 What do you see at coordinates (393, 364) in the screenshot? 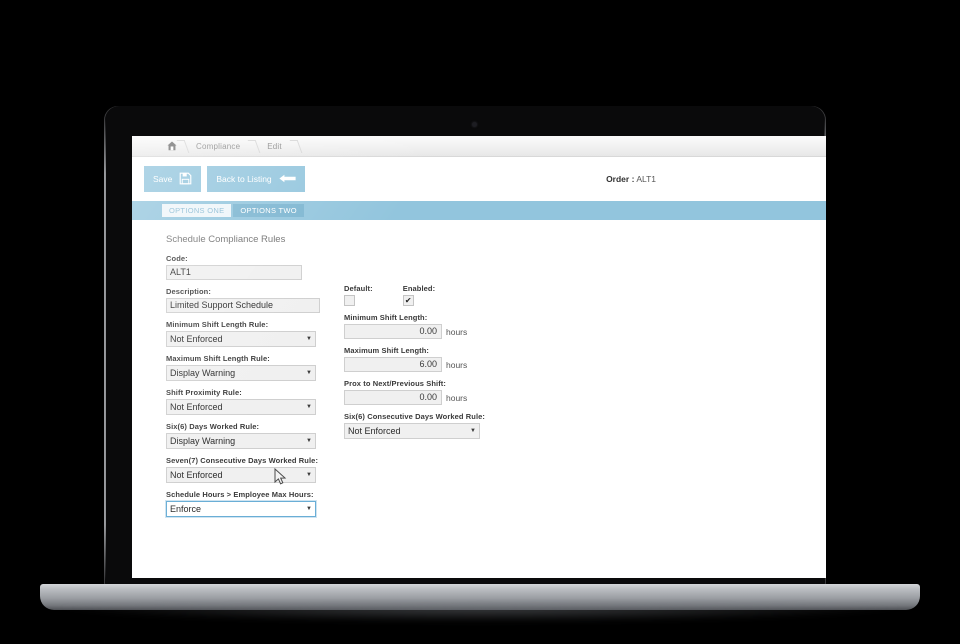
I see `max-shift-length-input: 6.00` at bounding box center [393, 364].